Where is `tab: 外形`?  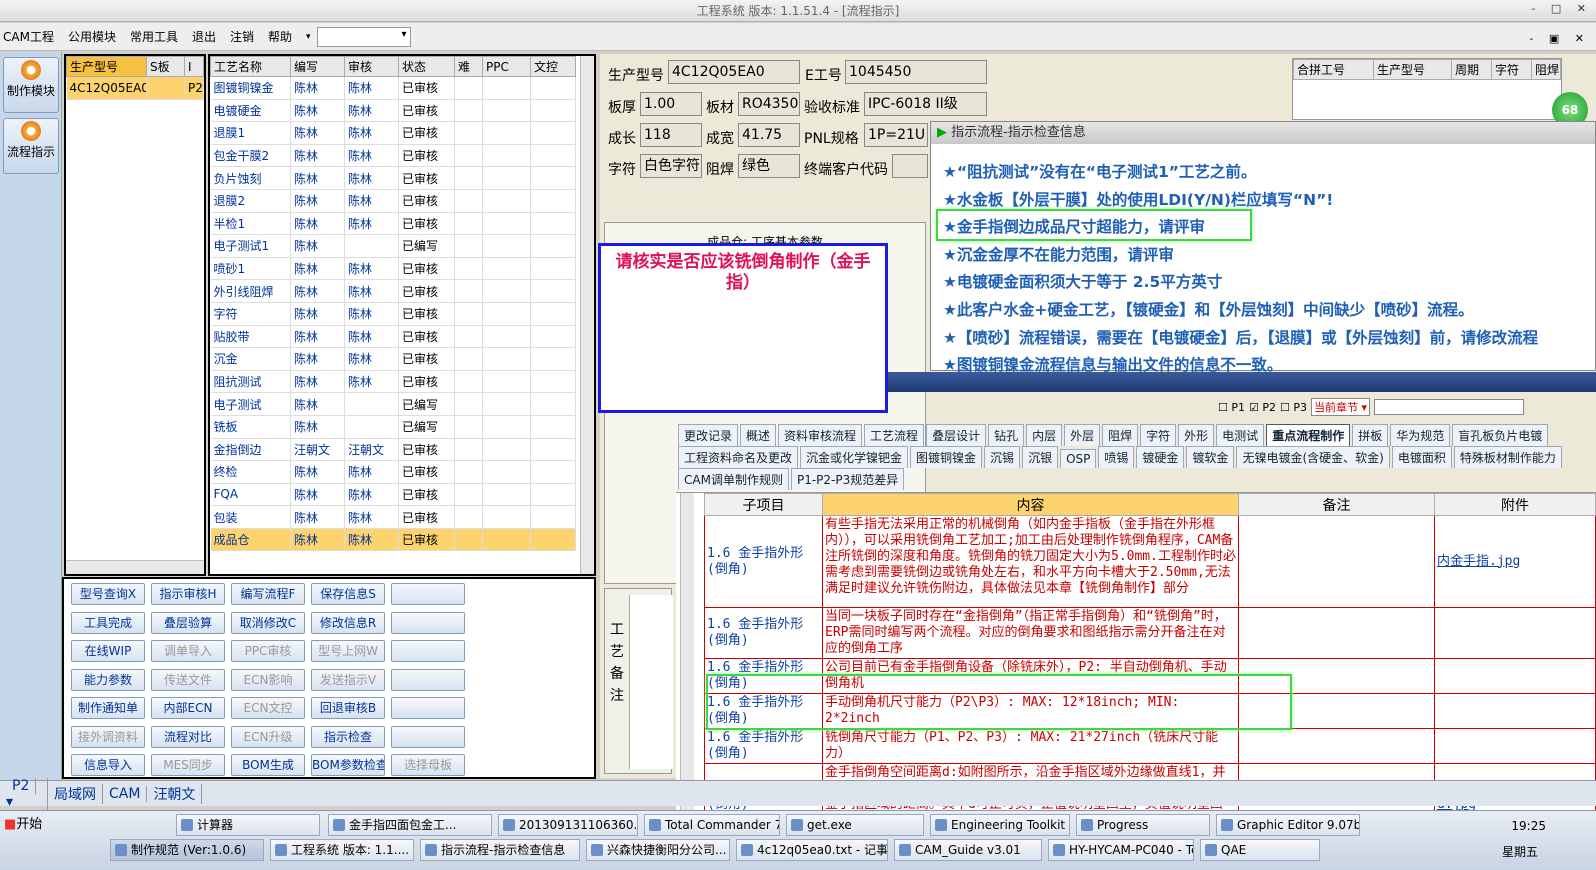
tab: 外形 is located at coordinates (1196, 435).